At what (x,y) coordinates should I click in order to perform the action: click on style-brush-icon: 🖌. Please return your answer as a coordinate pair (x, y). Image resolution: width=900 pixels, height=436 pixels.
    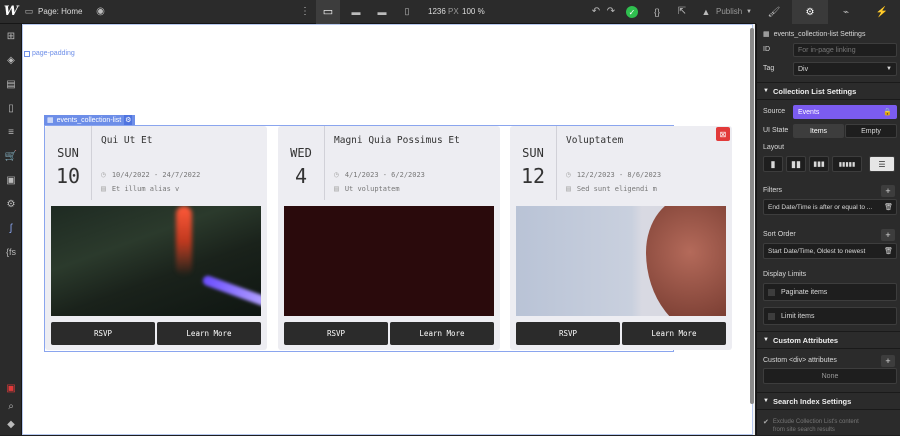
    Looking at the image, I should click on (774, 12).